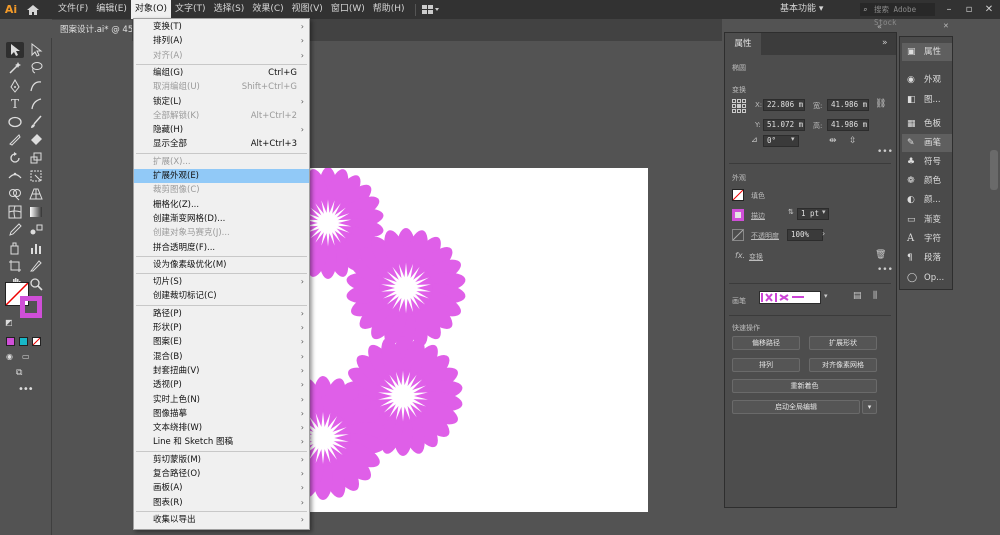 This screenshot has height=535, width=1000. What do you see at coordinates (36, 122) in the screenshot?
I see `paintbrush-icon` at bounding box center [36, 122].